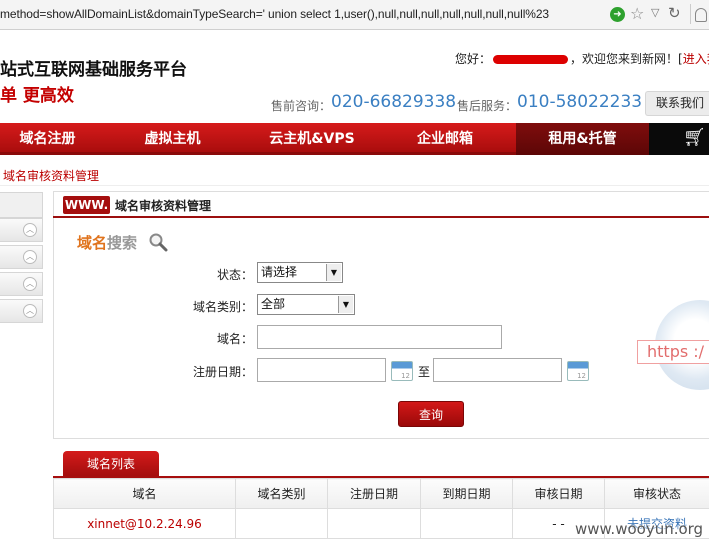  I want to click on panel-title: 域名审核资料管理, so click(163, 206).